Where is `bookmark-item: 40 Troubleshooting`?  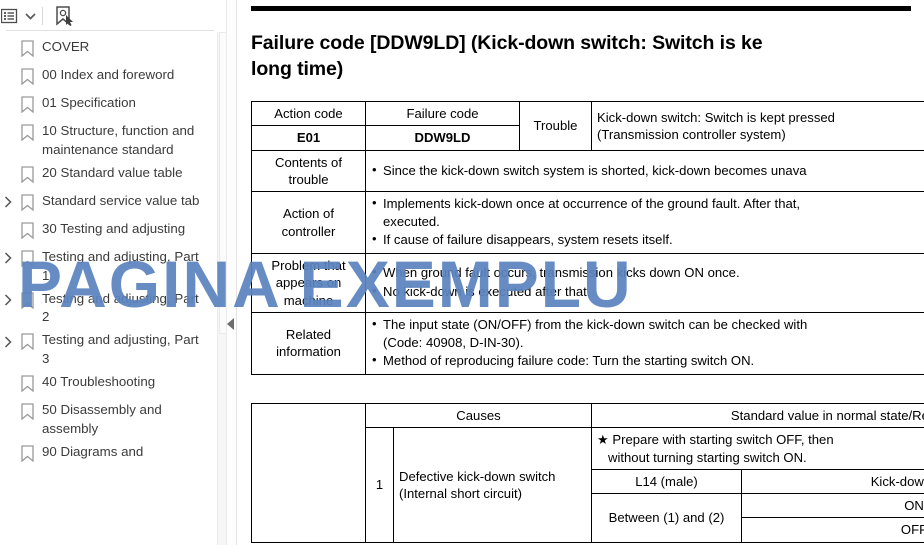
bookmark-item: 40 Troubleshooting is located at coordinates (118, 385).